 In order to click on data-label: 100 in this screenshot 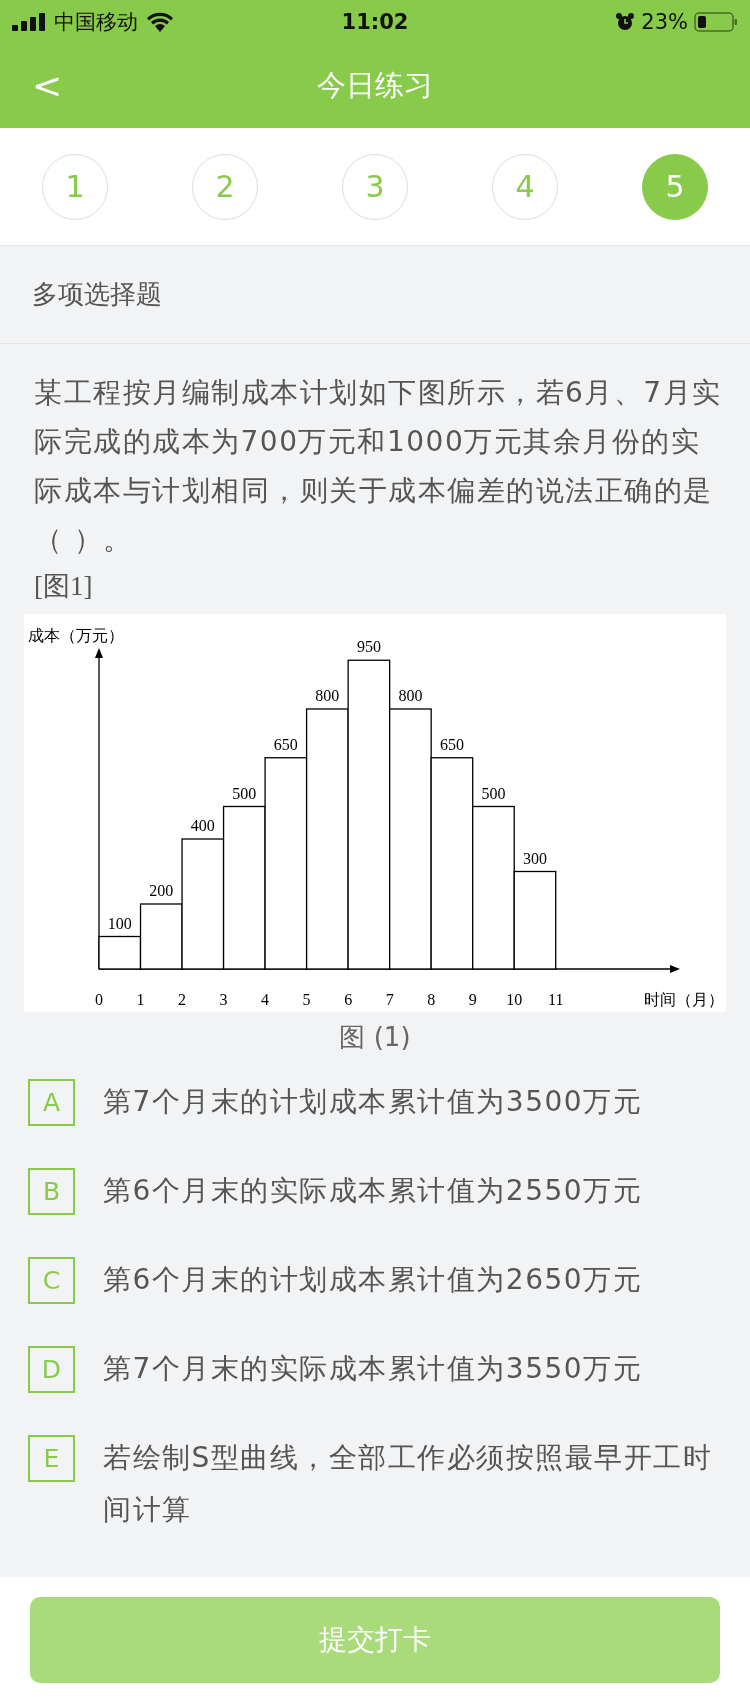, I will do `click(119, 923)`.